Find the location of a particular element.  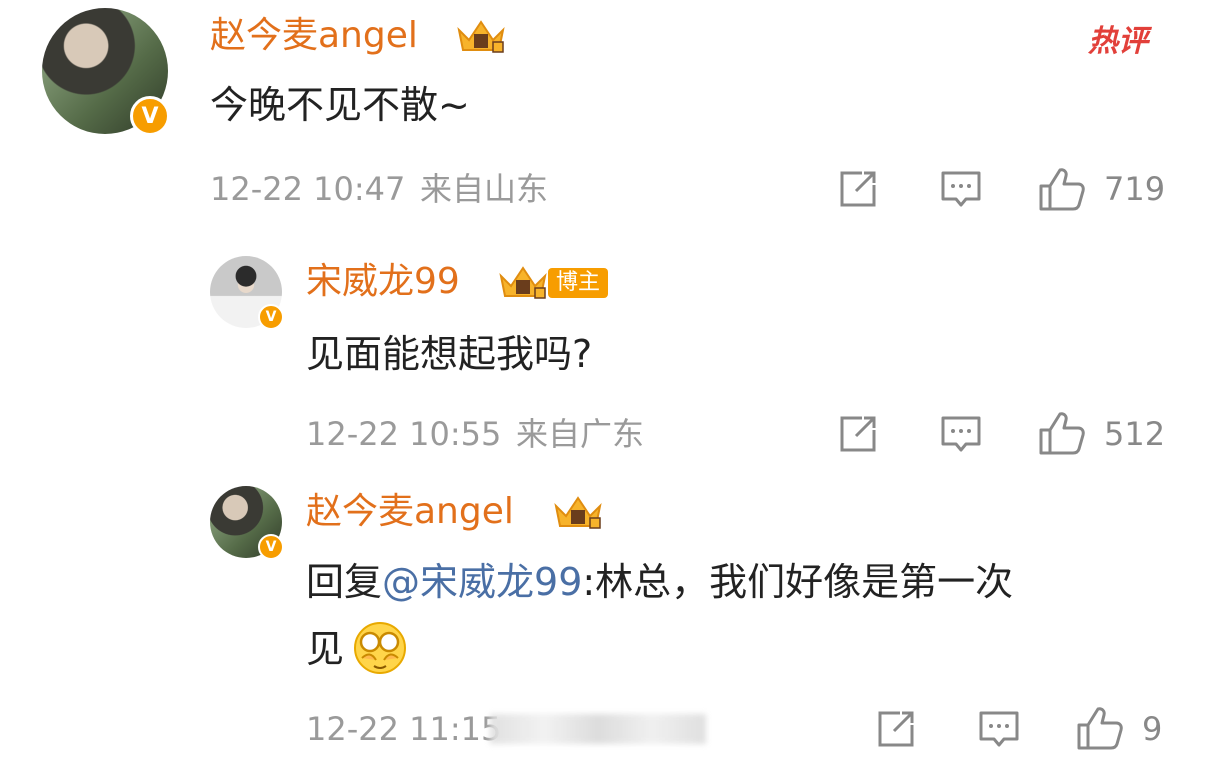

comment-content: 见面能想起我吗? is located at coordinates (449, 354).